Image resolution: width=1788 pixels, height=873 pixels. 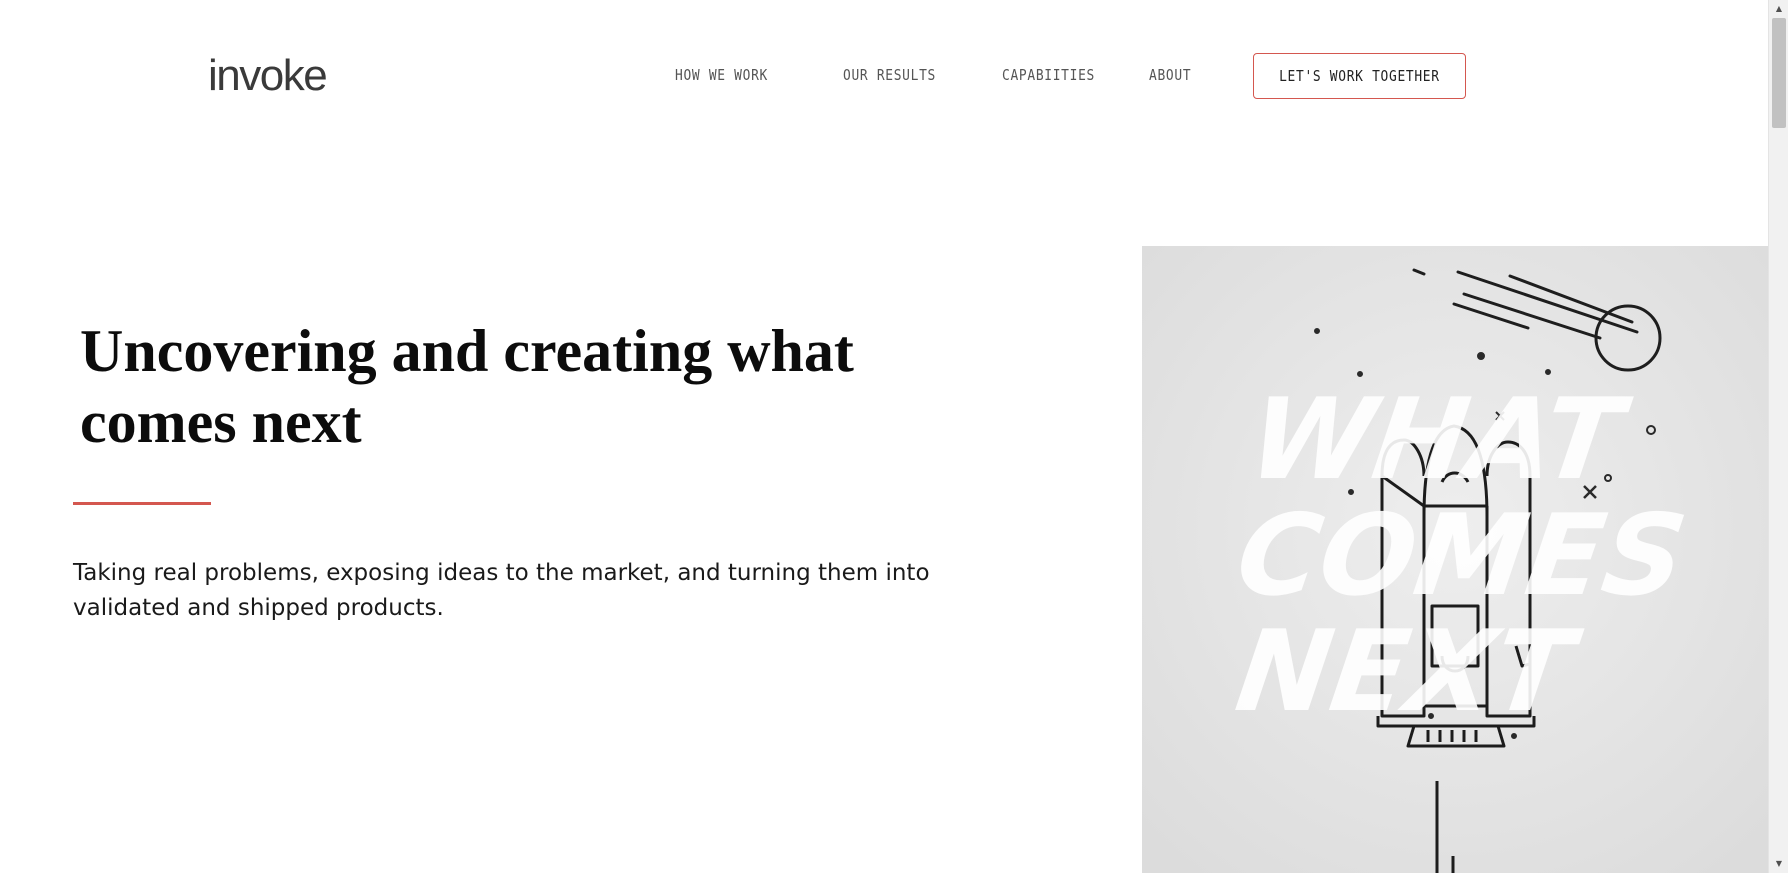 I want to click on hero-title: Uncovering and creating what comes next, so click(x=467, y=386).